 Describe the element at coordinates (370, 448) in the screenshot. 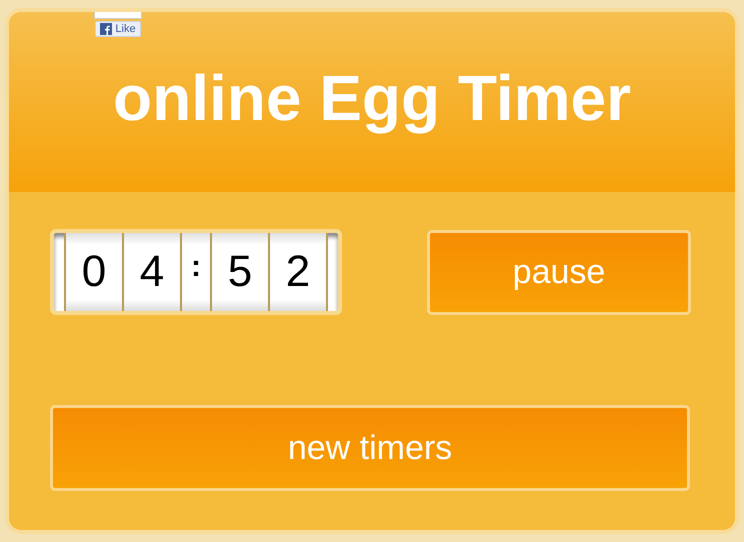

I see `new-timers-button: new timers` at that location.